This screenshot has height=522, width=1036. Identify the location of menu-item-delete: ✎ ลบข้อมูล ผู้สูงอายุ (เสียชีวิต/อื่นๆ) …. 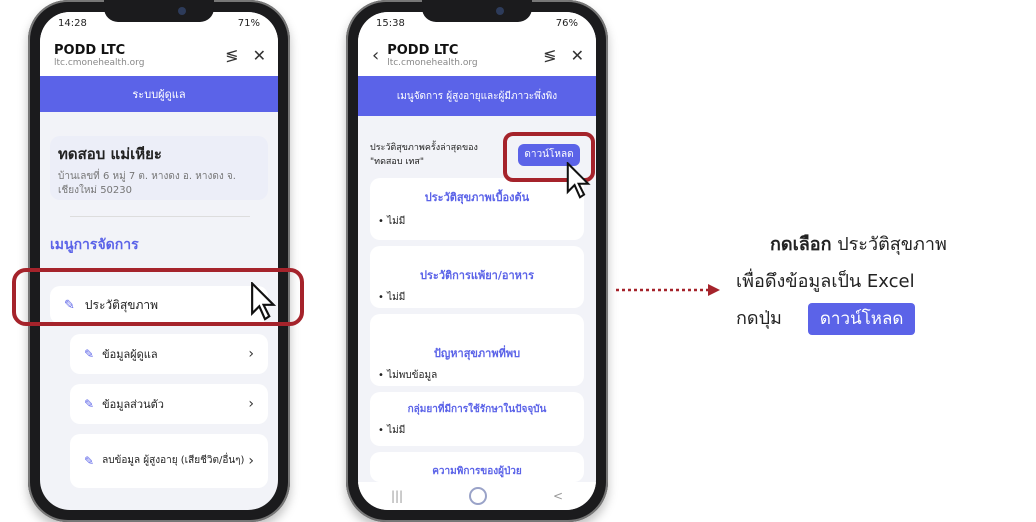
(169, 461).